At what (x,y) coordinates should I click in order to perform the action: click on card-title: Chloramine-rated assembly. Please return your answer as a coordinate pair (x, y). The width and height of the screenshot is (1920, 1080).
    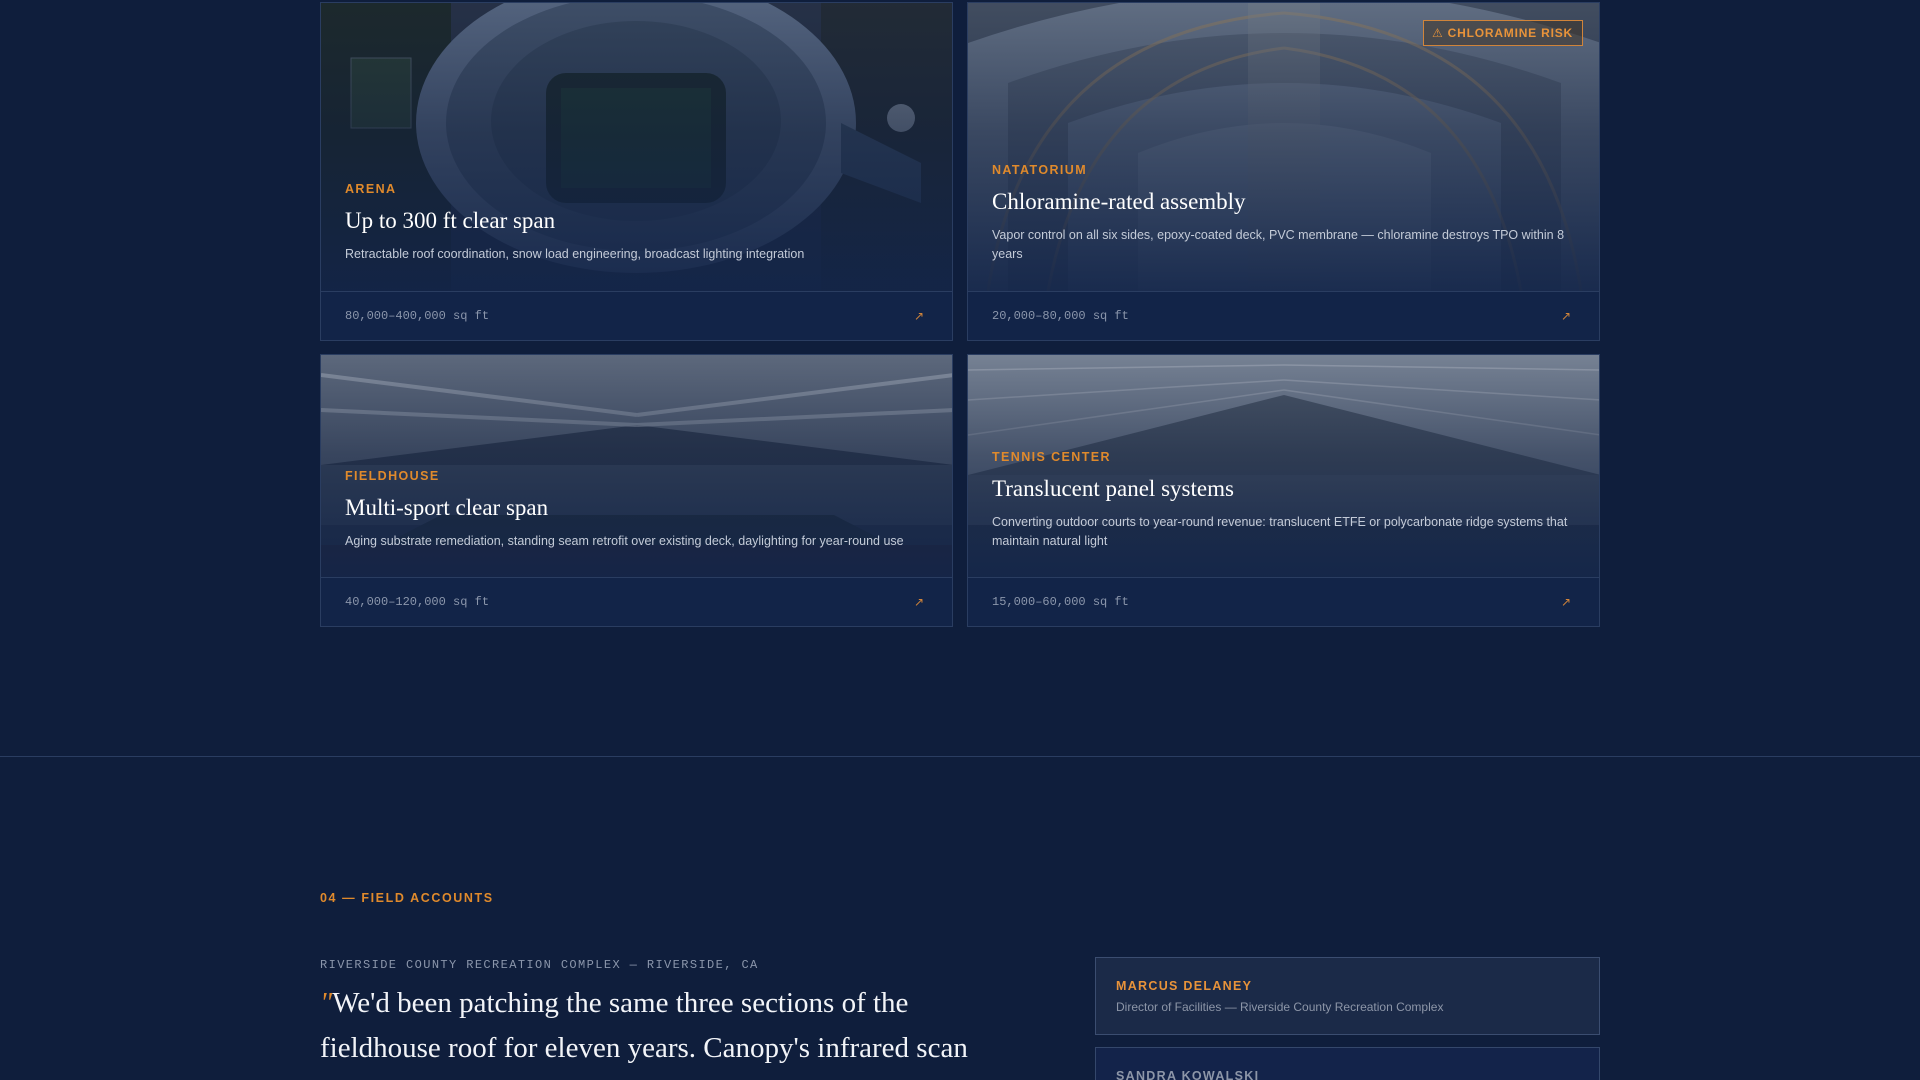
    Looking at the image, I should click on (1119, 201).